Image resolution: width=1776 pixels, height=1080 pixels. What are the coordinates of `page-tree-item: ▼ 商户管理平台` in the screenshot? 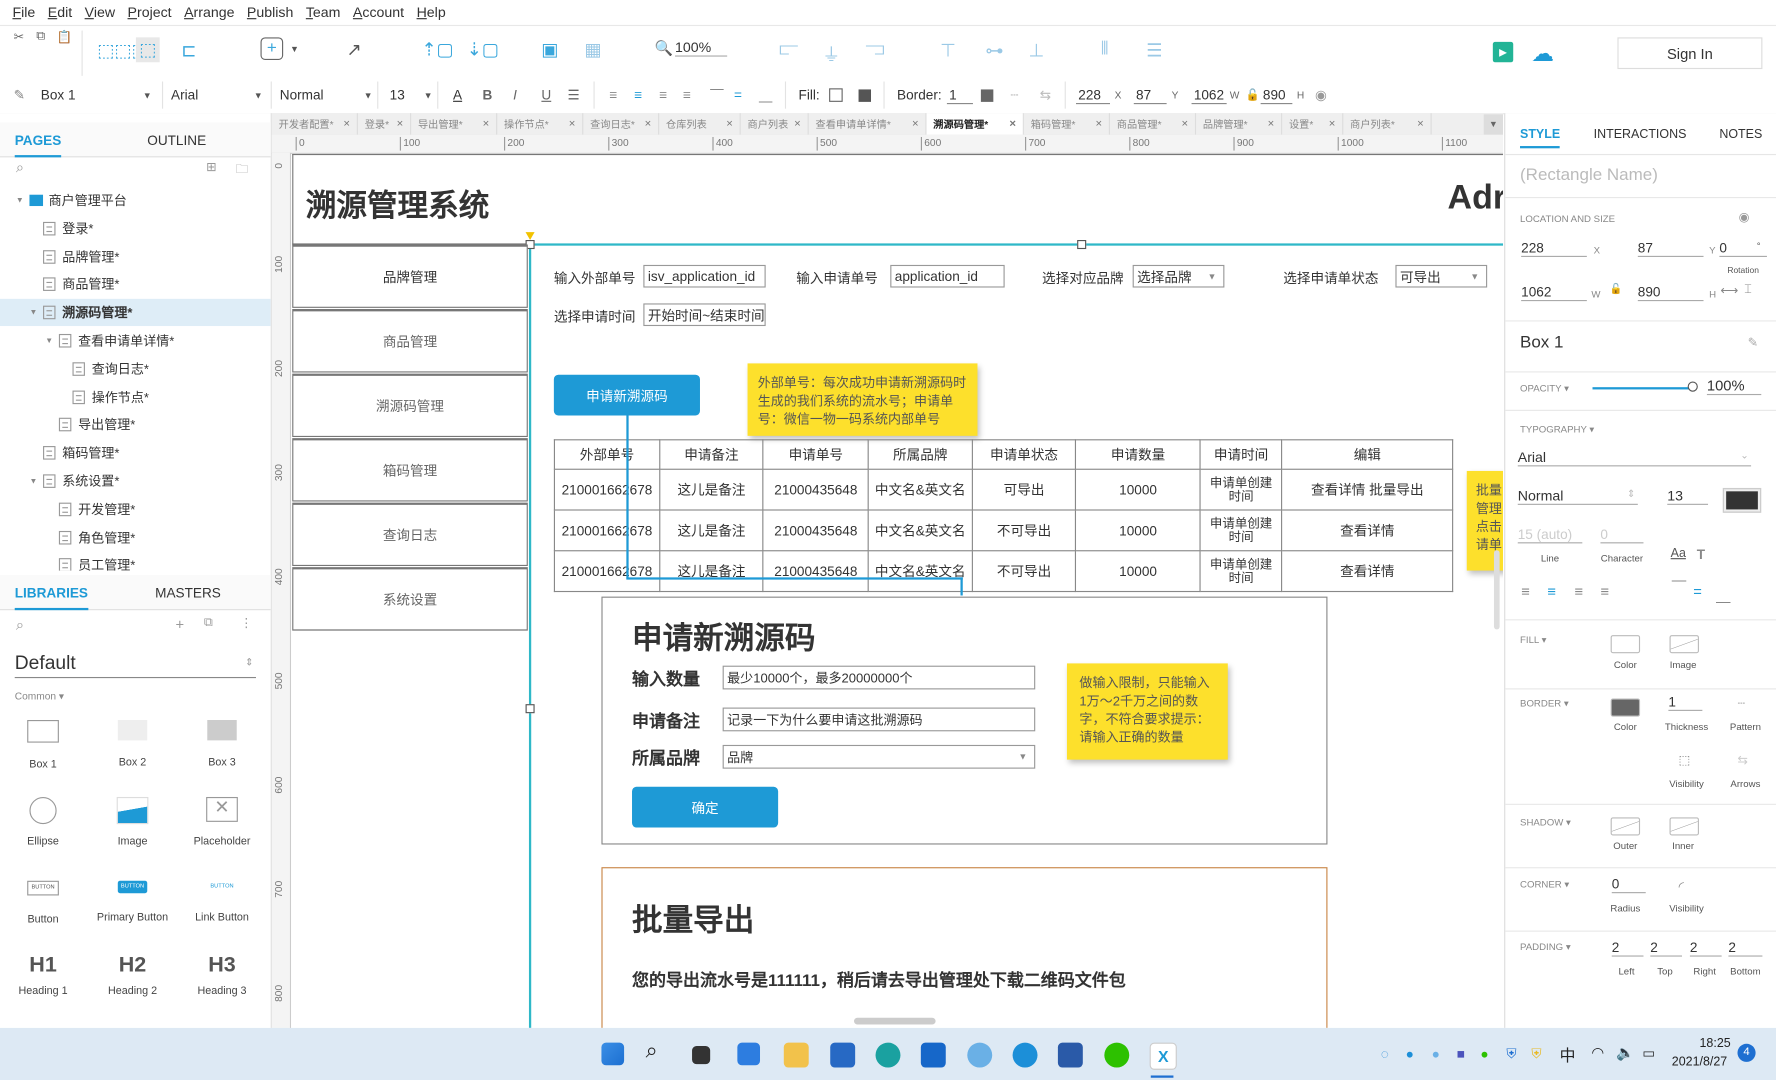 It's located at (71, 200).